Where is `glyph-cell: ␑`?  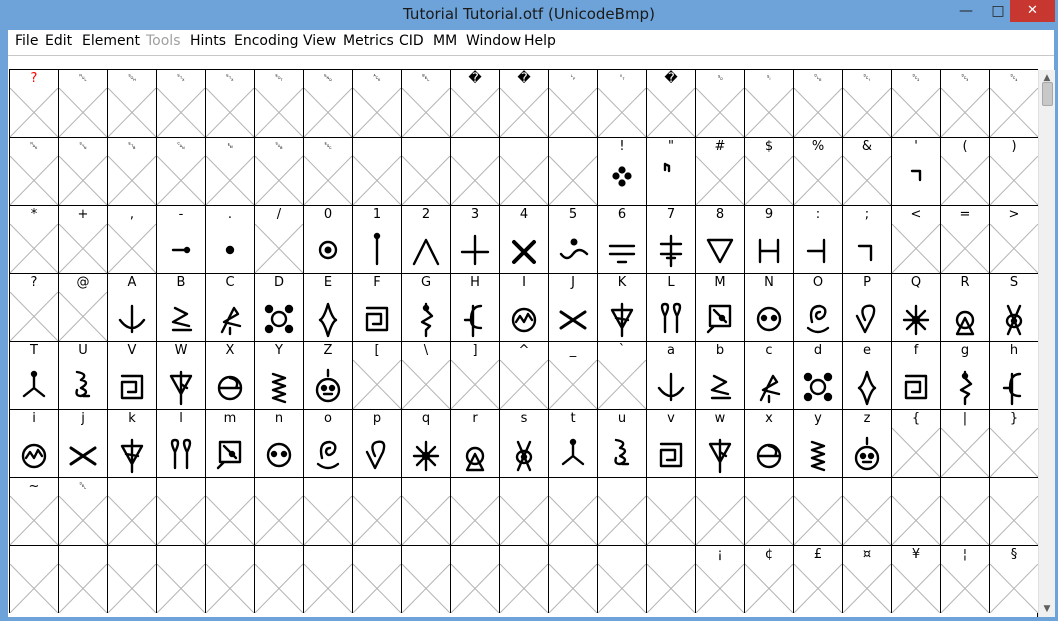 glyph-cell: ␑ is located at coordinates (866, 103).